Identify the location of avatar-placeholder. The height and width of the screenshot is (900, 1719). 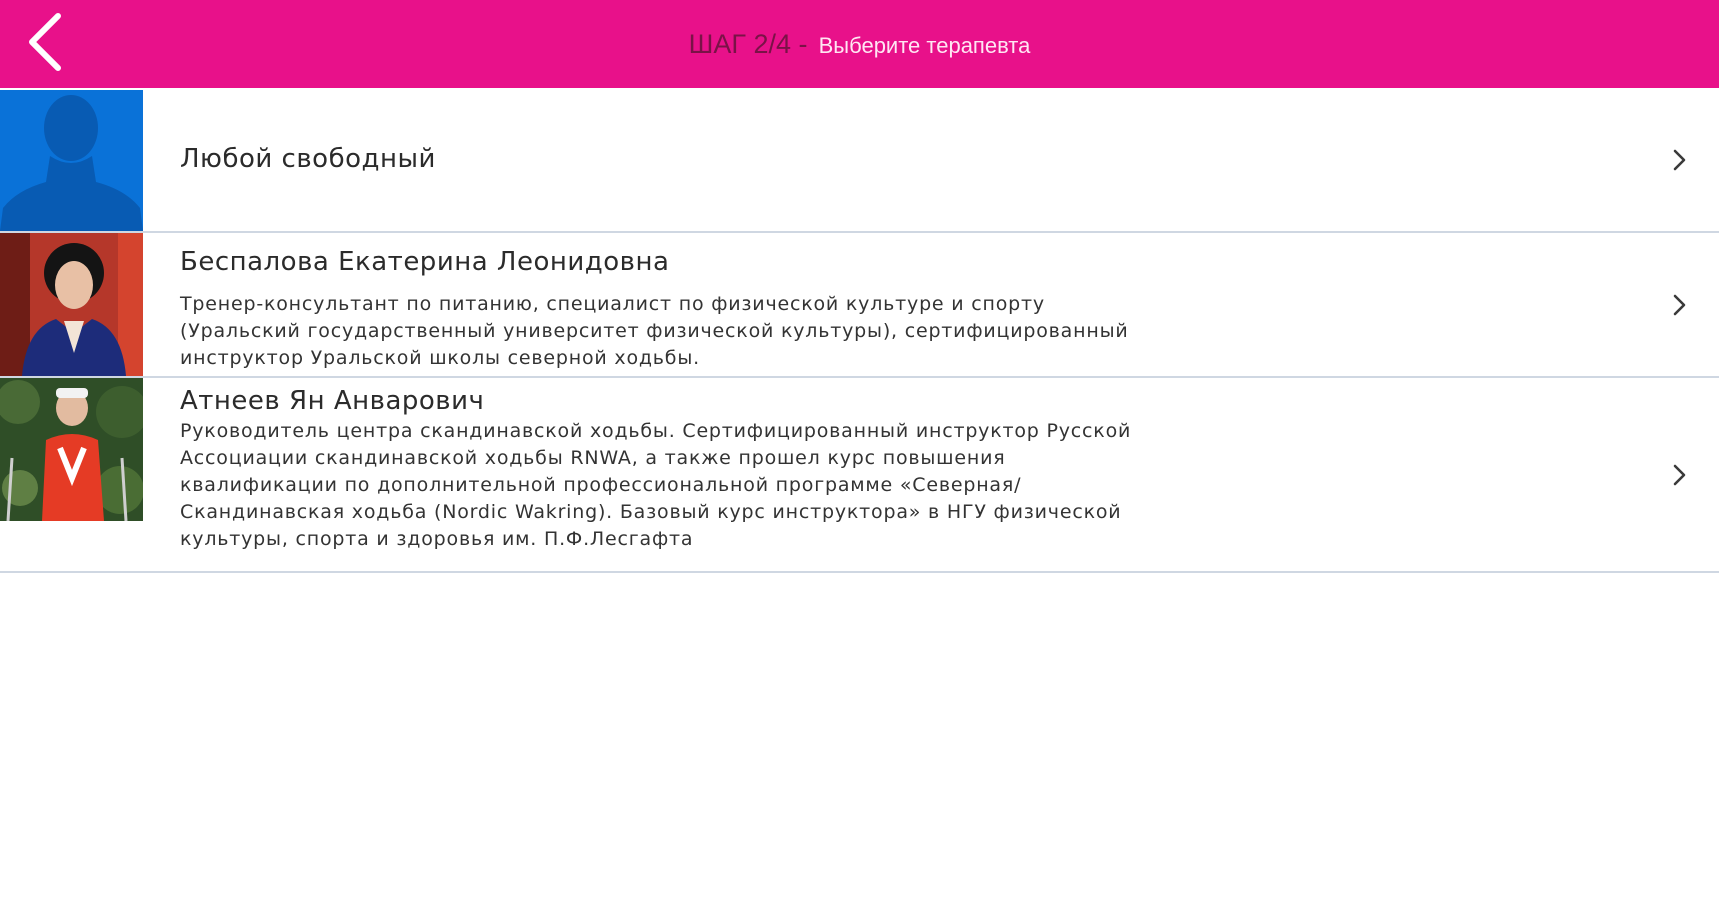
(71, 160).